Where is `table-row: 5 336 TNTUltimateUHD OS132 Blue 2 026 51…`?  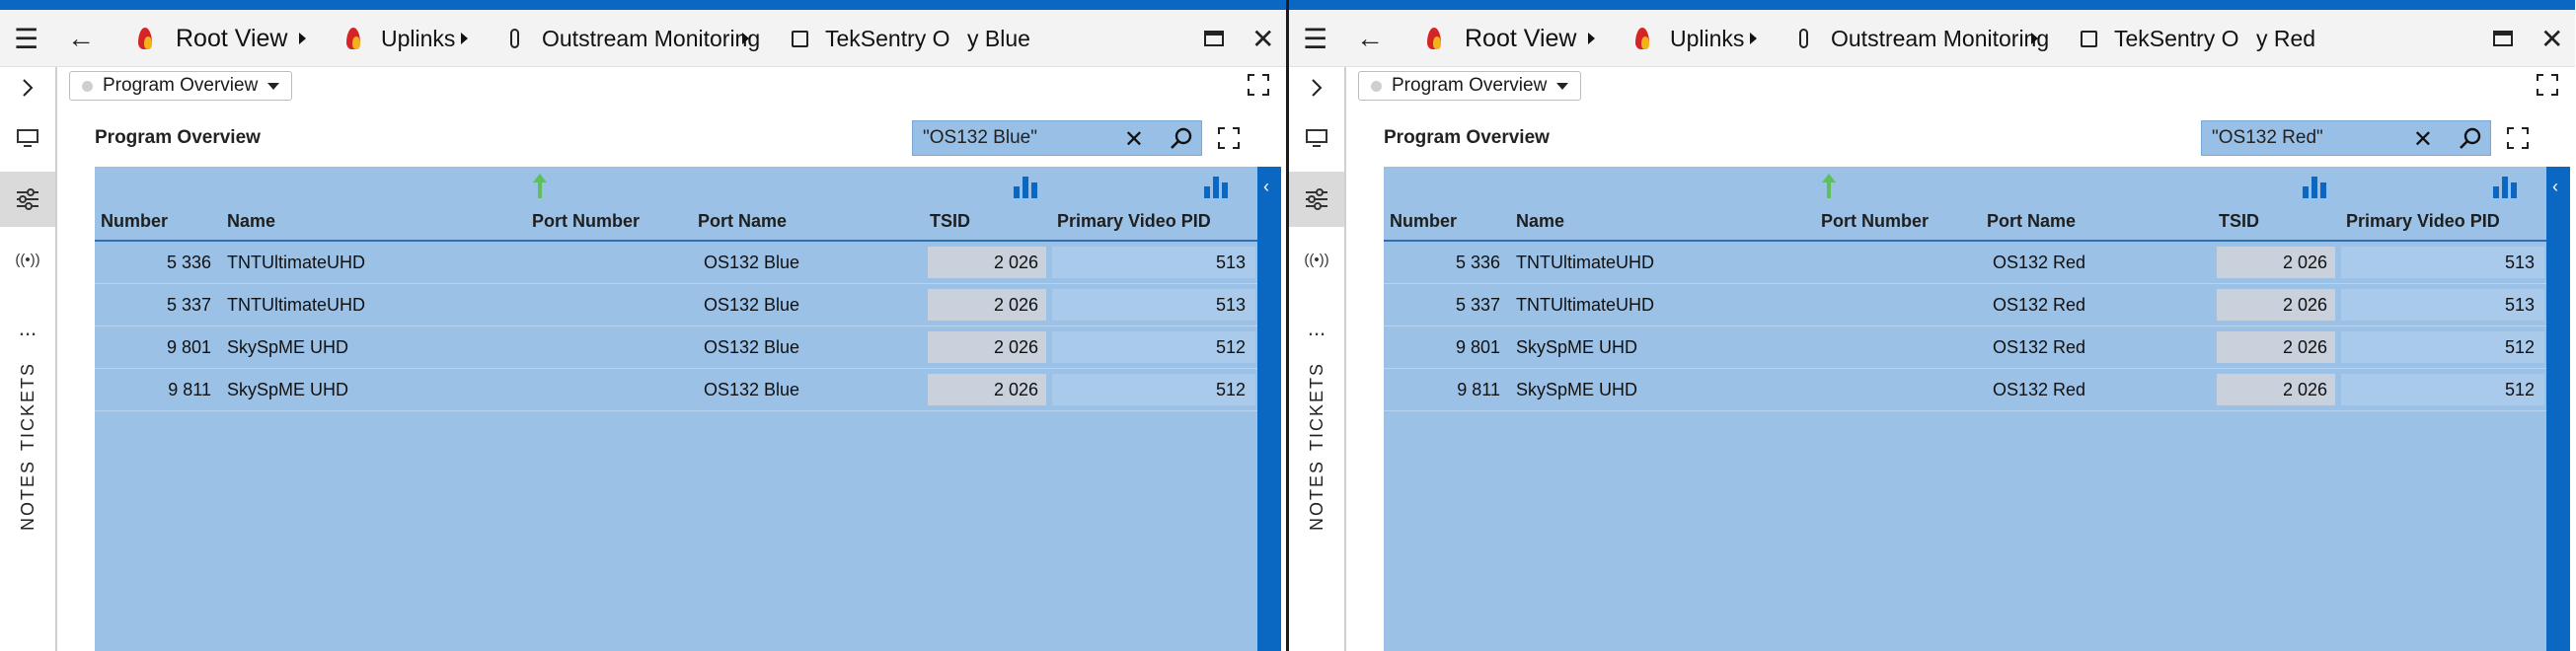 table-row: 5 336 TNTUltimateUHD OS132 Blue 2 026 51… is located at coordinates (676, 263).